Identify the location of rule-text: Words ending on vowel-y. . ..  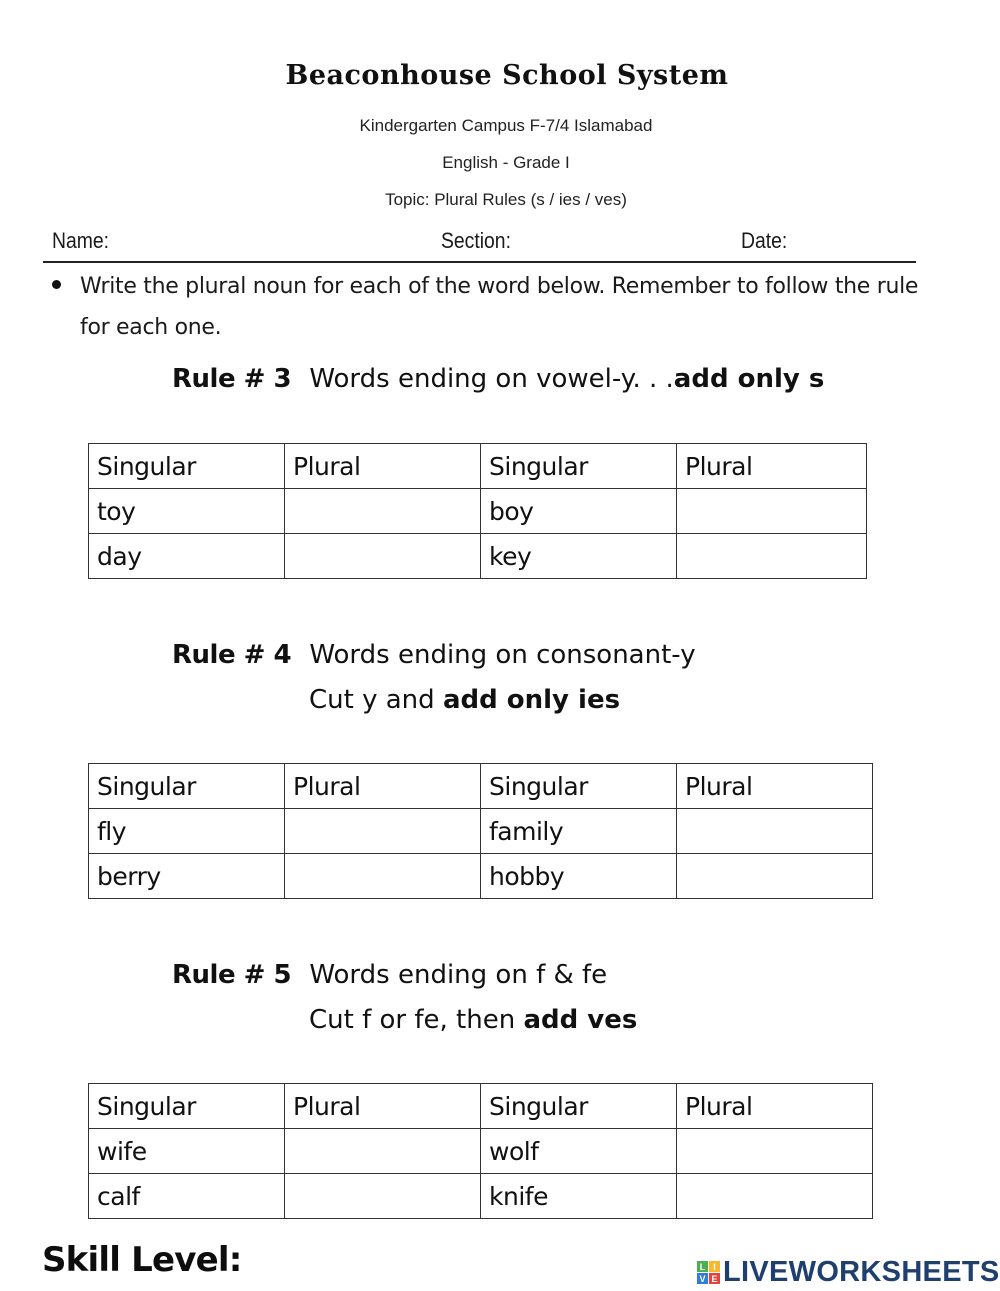
(491, 379).